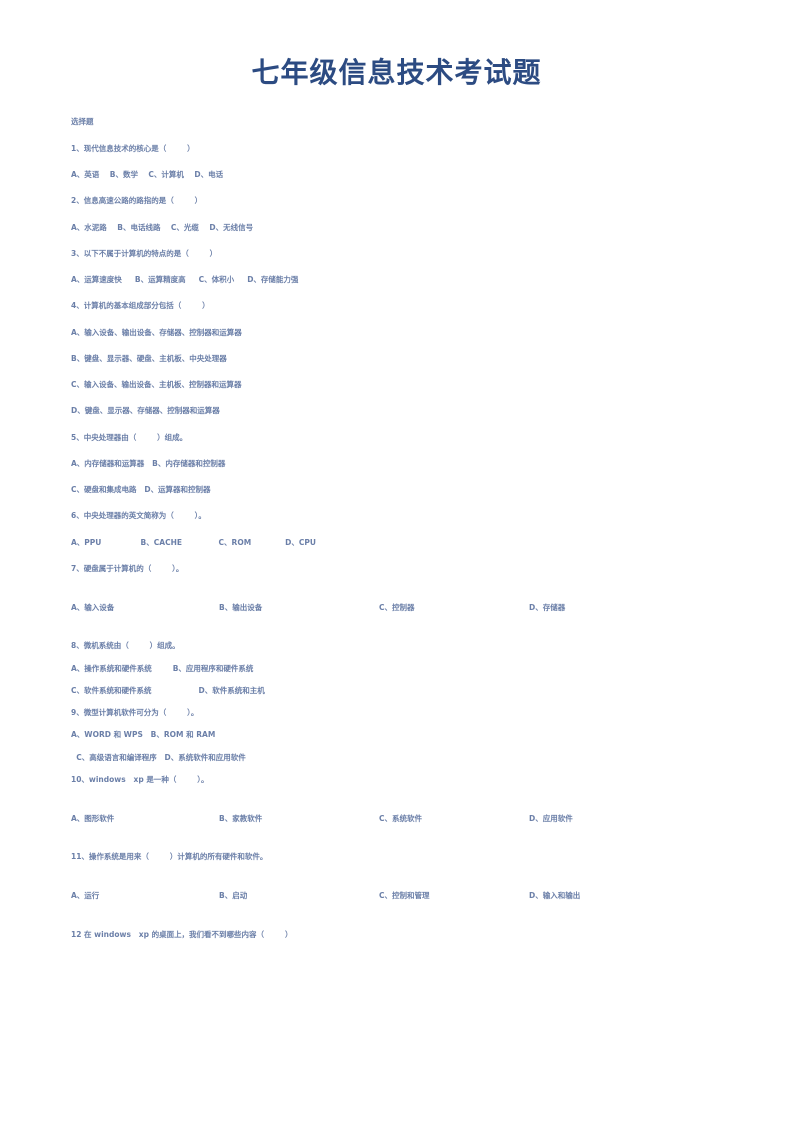  What do you see at coordinates (93, 818) in the screenshot?
I see `question-option: A、图形软件` at bounding box center [93, 818].